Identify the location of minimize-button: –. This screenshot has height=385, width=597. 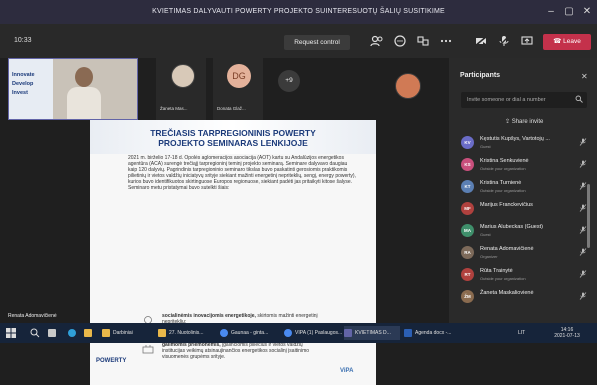
(551, 12).